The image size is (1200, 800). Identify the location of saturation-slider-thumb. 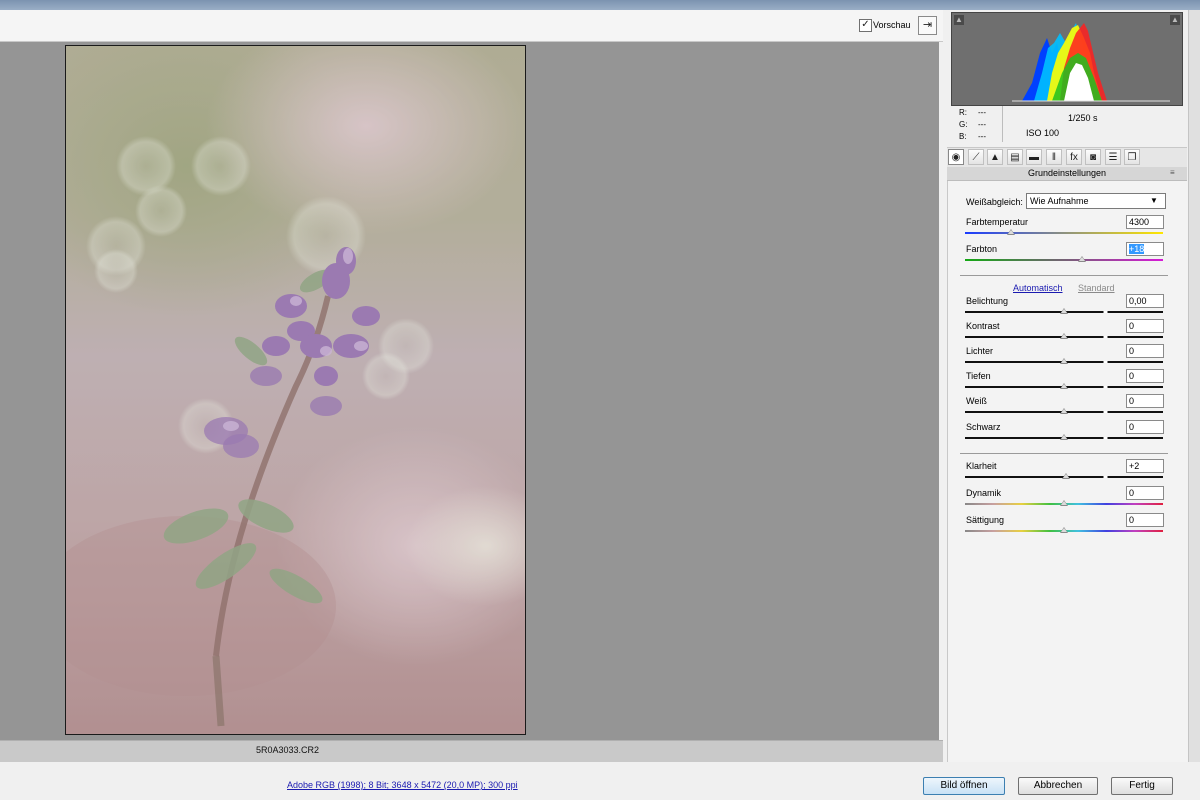
(1064, 530).